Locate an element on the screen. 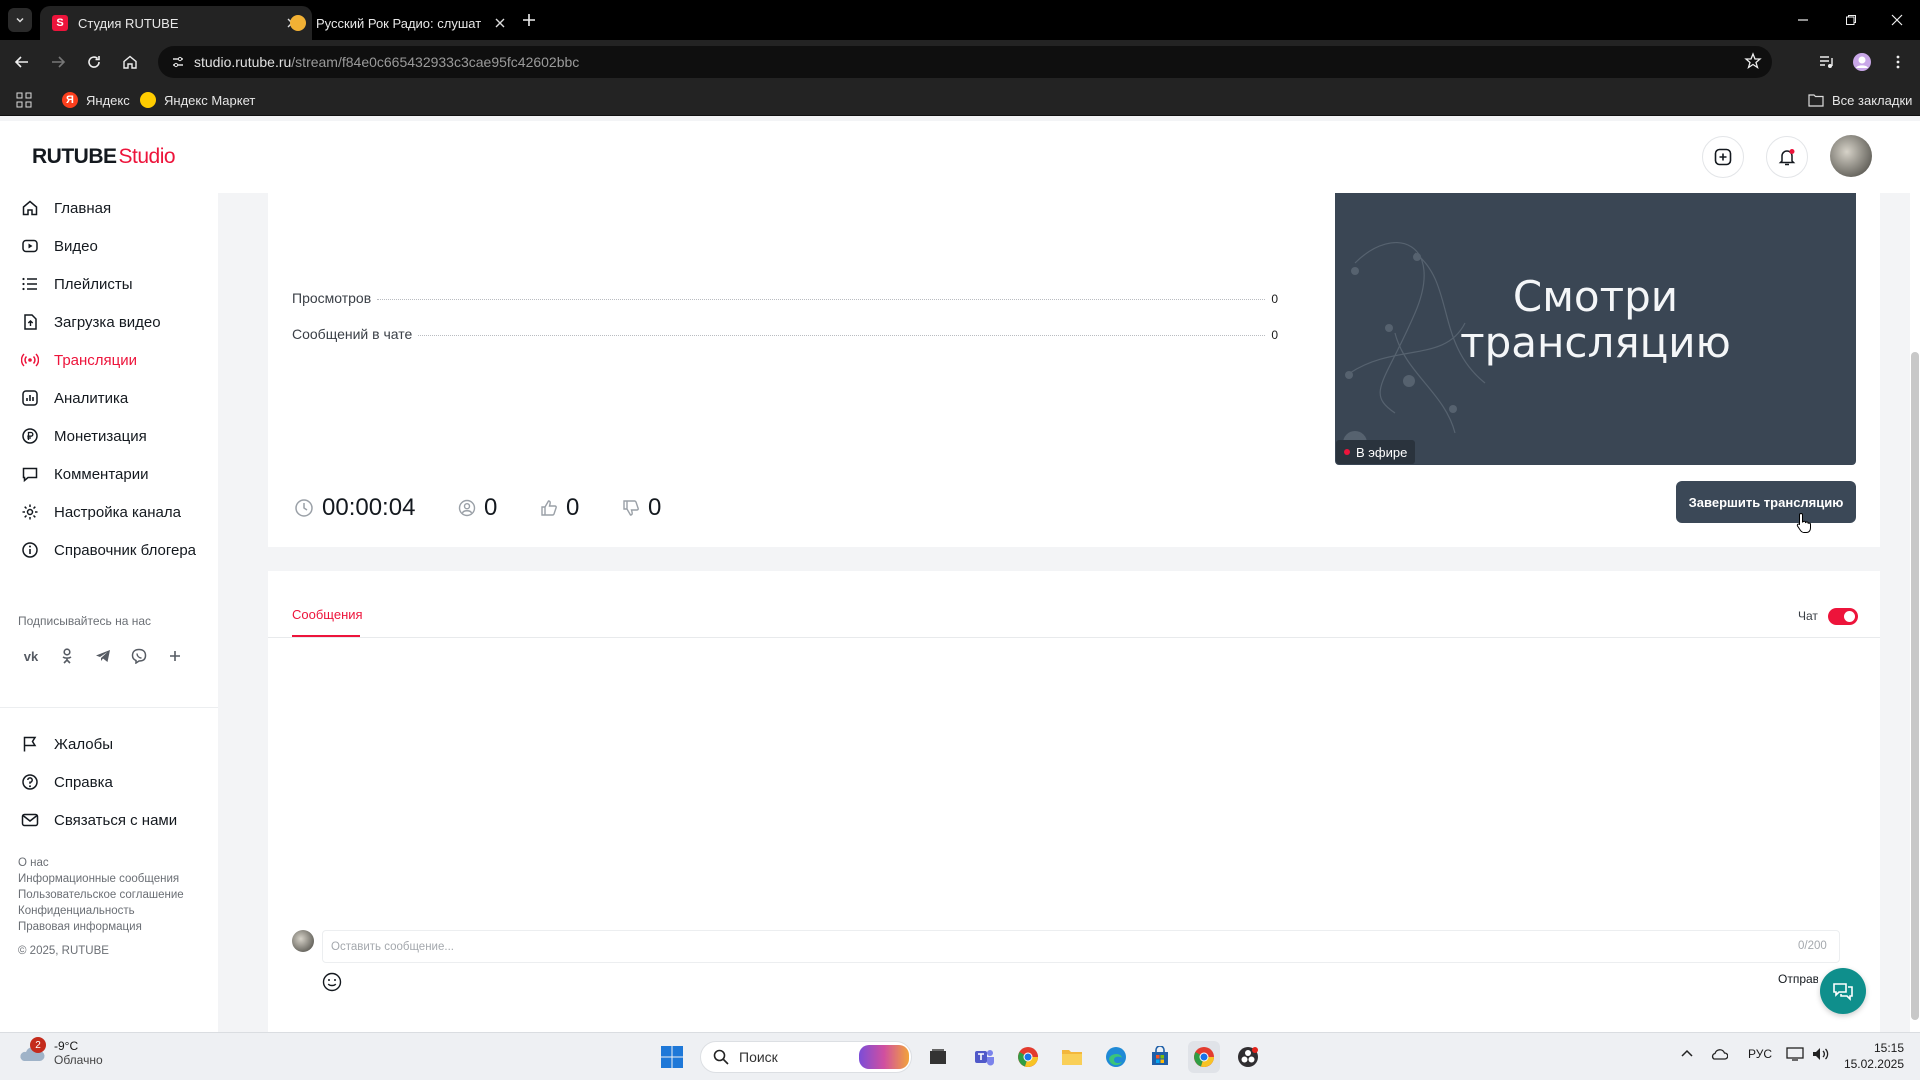 This screenshot has height=1080, width=1920. apps-button is located at coordinates (24, 100).